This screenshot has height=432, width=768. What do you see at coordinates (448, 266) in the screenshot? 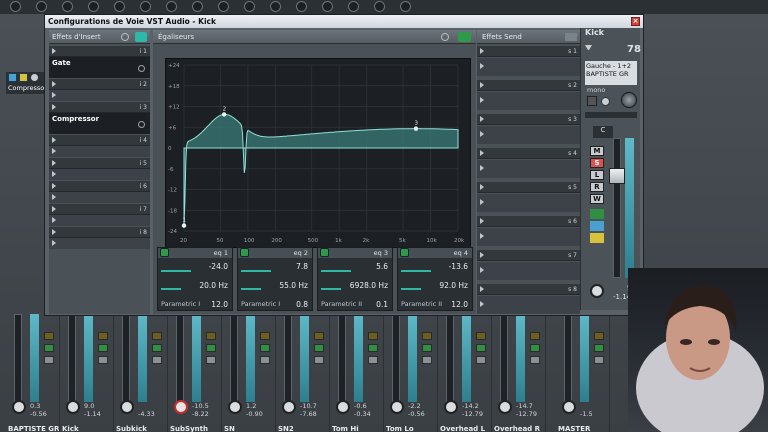
I see `band-gain: -13.6` at bounding box center [448, 266].